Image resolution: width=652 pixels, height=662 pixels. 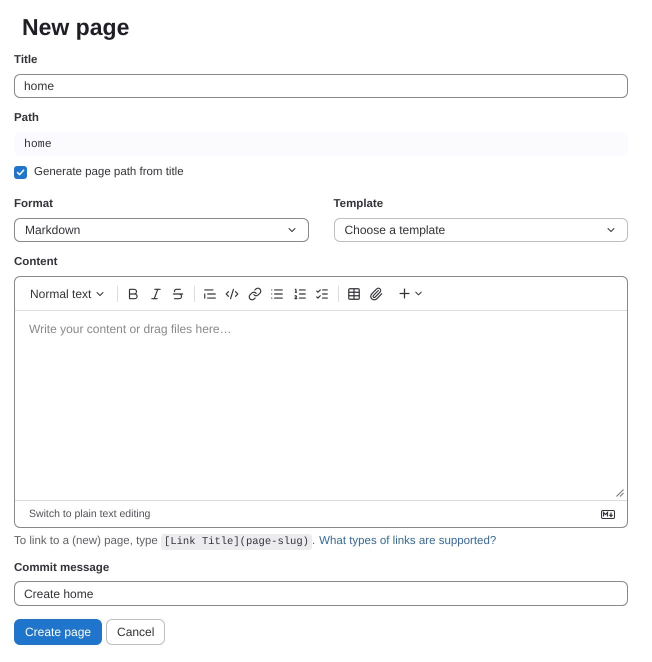 What do you see at coordinates (359, 204) in the screenshot?
I see `field-label: Template` at bounding box center [359, 204].